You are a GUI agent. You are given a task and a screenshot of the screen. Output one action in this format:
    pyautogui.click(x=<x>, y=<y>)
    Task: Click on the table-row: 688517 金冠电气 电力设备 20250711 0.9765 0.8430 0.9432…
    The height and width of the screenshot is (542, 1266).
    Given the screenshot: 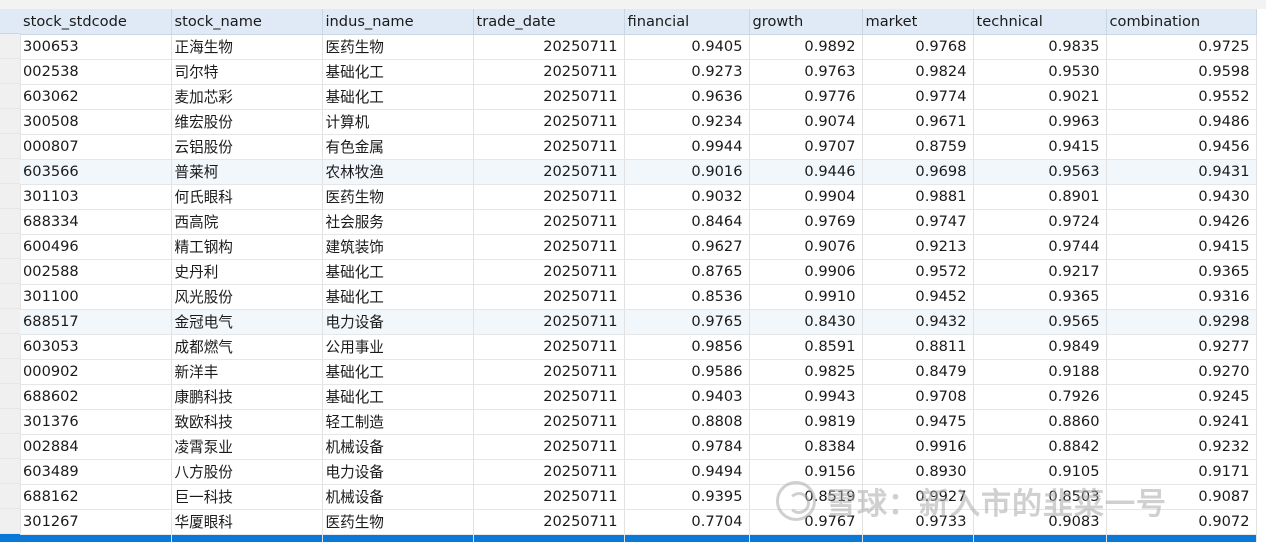 What is the action you would take?
    pyautogui.click(x=638, y=322)
    